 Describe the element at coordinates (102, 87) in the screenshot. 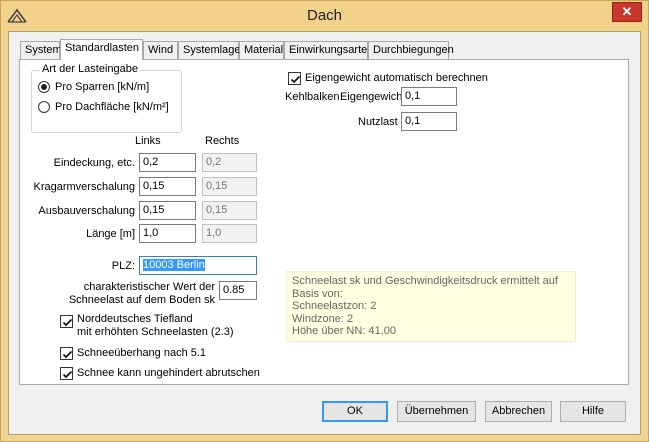

I see `radio-pro-sparren-label: Pro Sparren [kN/m]` at that location.